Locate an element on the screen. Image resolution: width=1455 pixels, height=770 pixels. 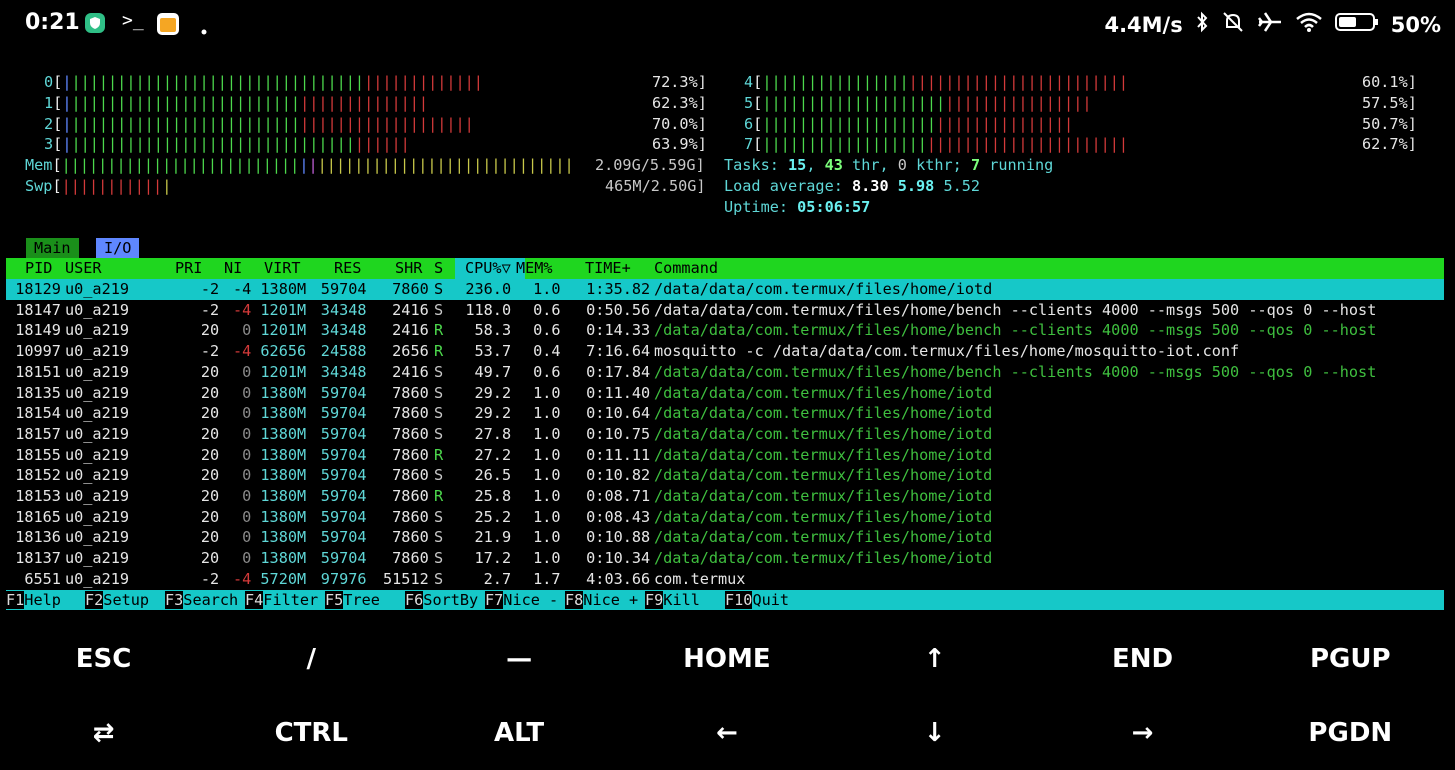
fkey-f8: F8Nice + is located at coordinates (601, 600).